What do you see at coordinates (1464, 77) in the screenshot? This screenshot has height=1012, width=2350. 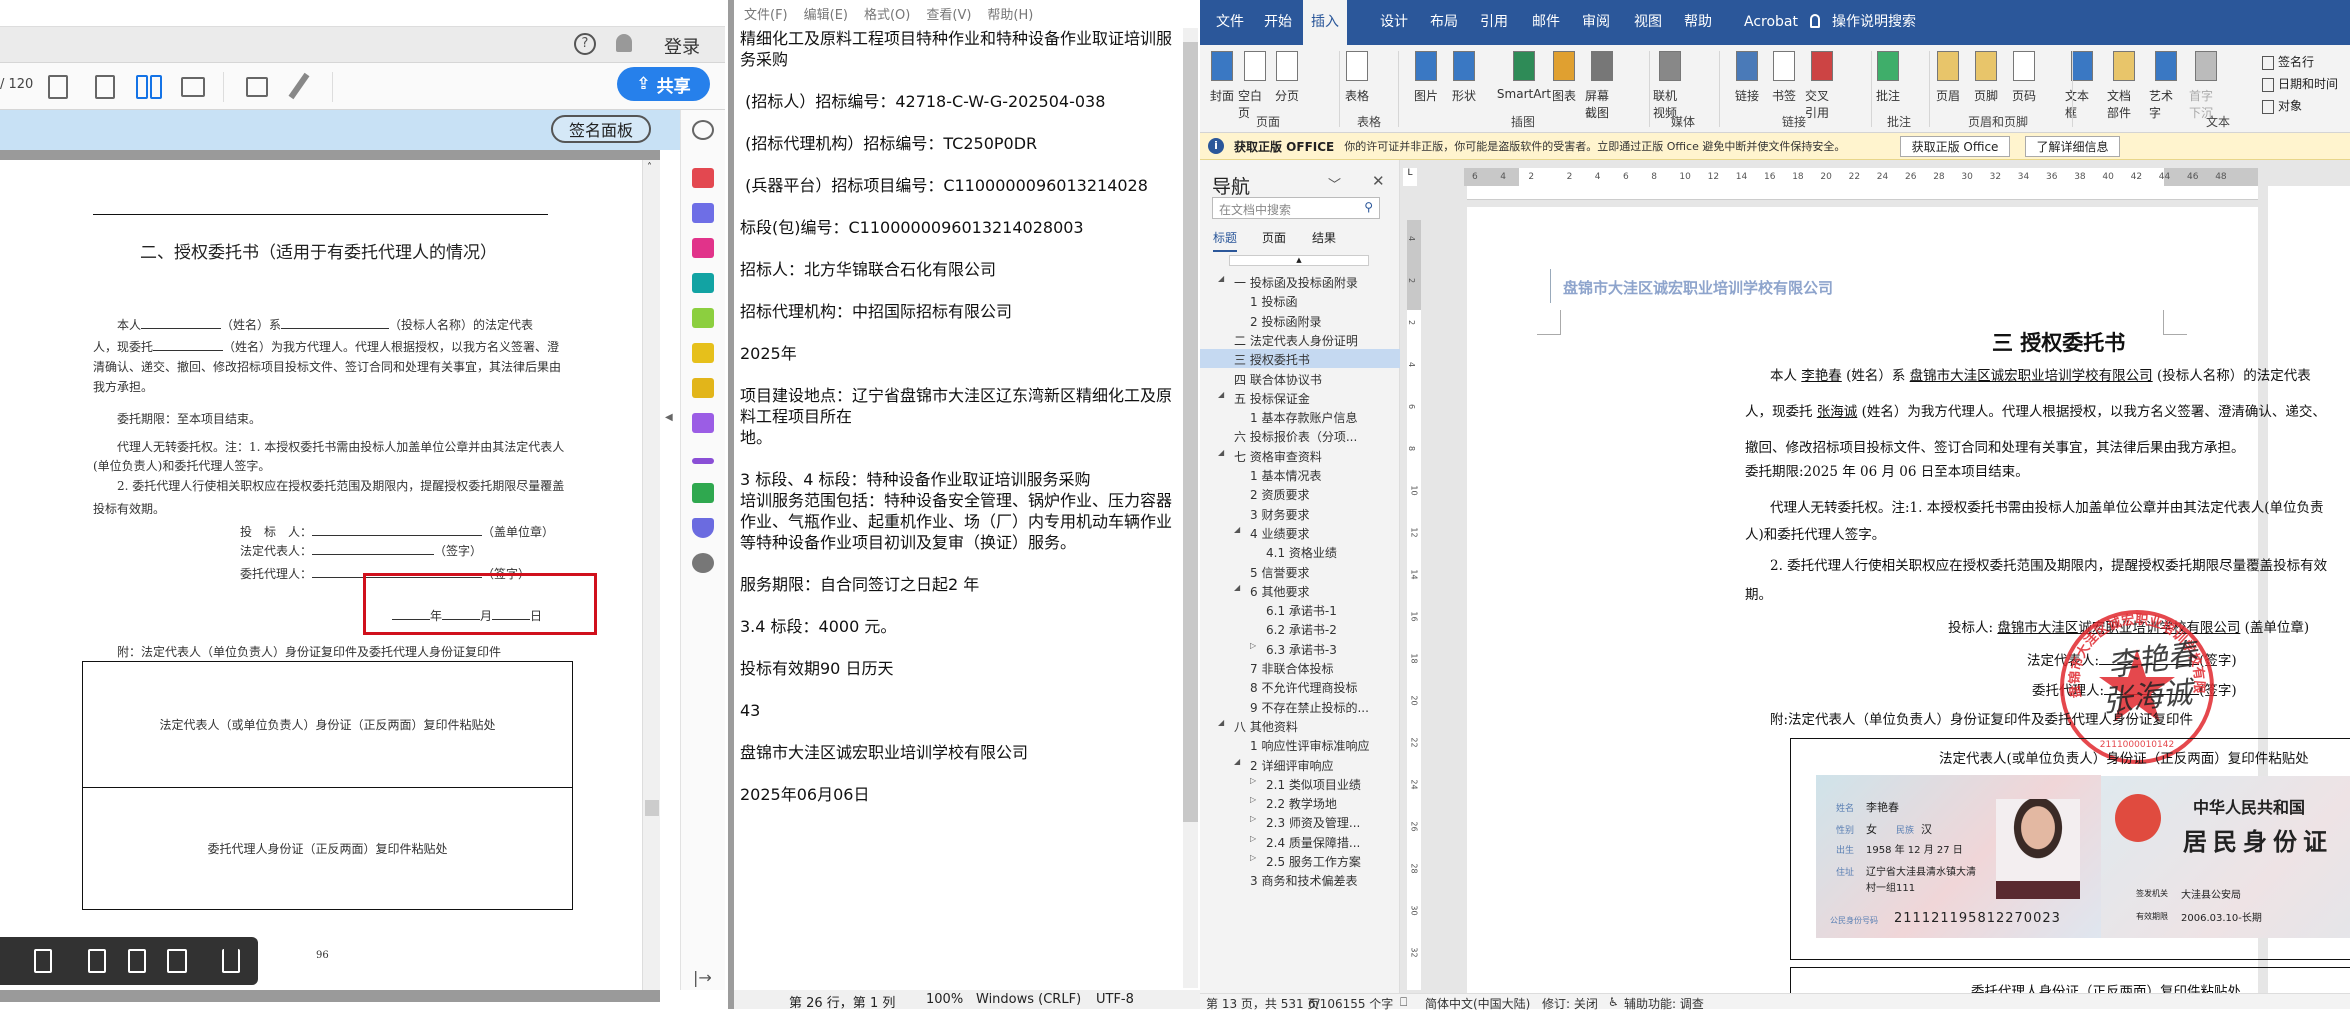 I see `ribbon-button-5: 形状` at bounding box center [1464, 77].